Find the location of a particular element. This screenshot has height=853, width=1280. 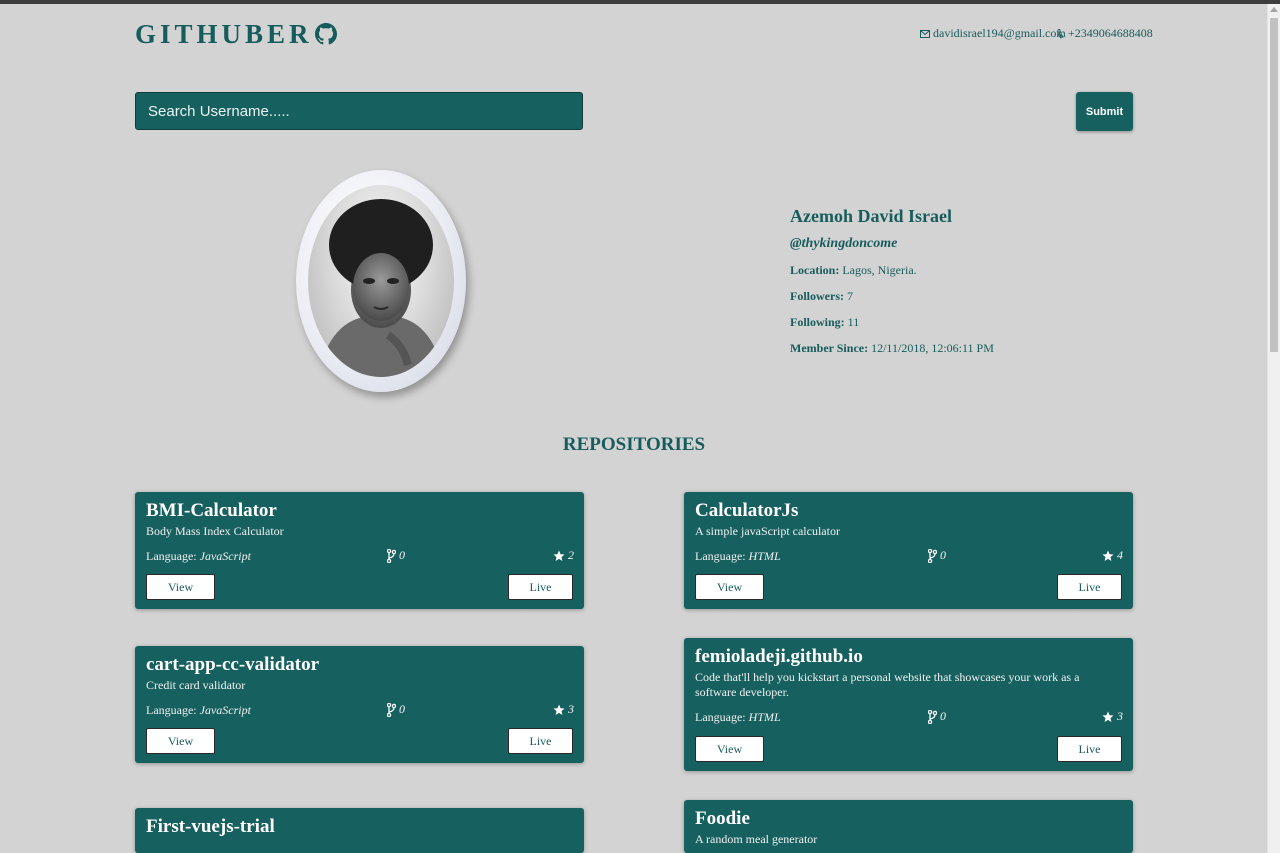

profile-member-since: Member Since: 12/11/2018, 12:06:11 PM is located at coordinates (892, 348).